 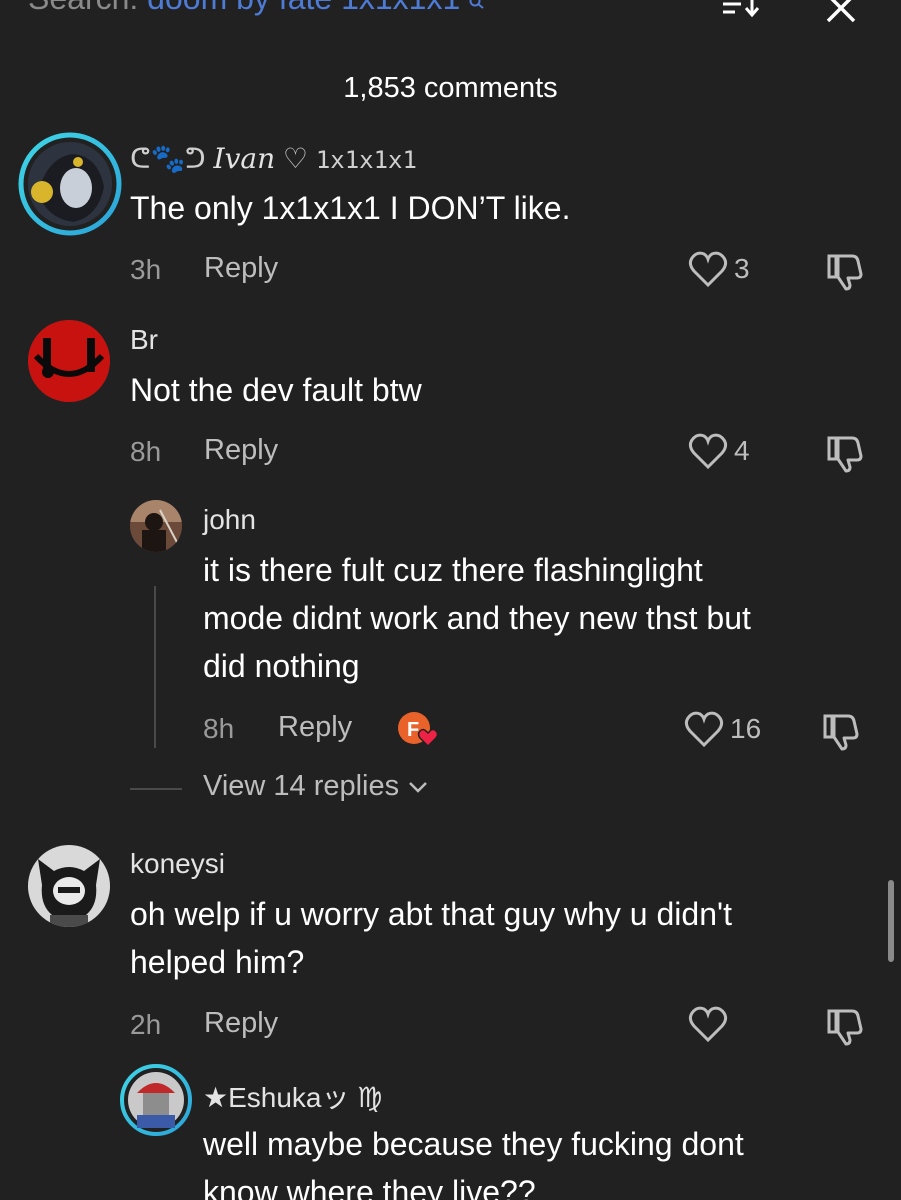 I want to click on like-button, so click(x=711, y=1024).